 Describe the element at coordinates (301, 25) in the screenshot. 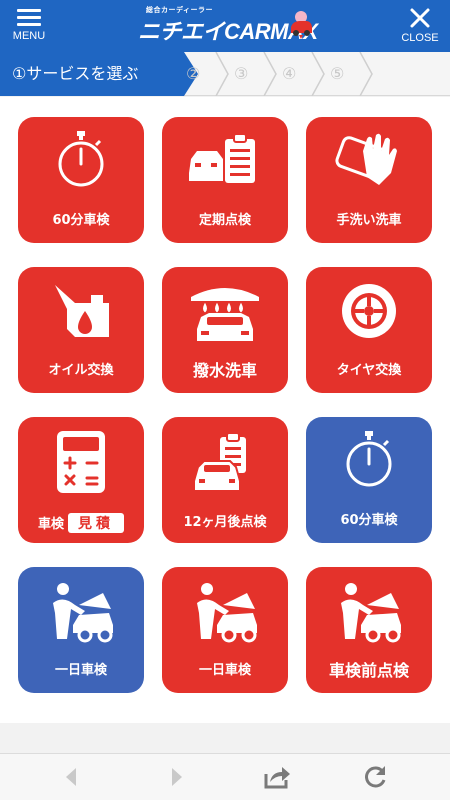

I see `logo-car-icon` at that location.